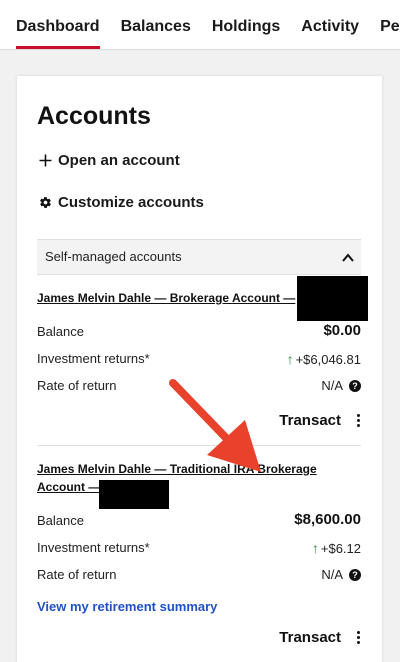 Image resolution: width=400 pixels, height=662 pixels. Describe the element at coordinates (246, 33) in the screenshot. I see `tab-holdings: Holdings` at that location.